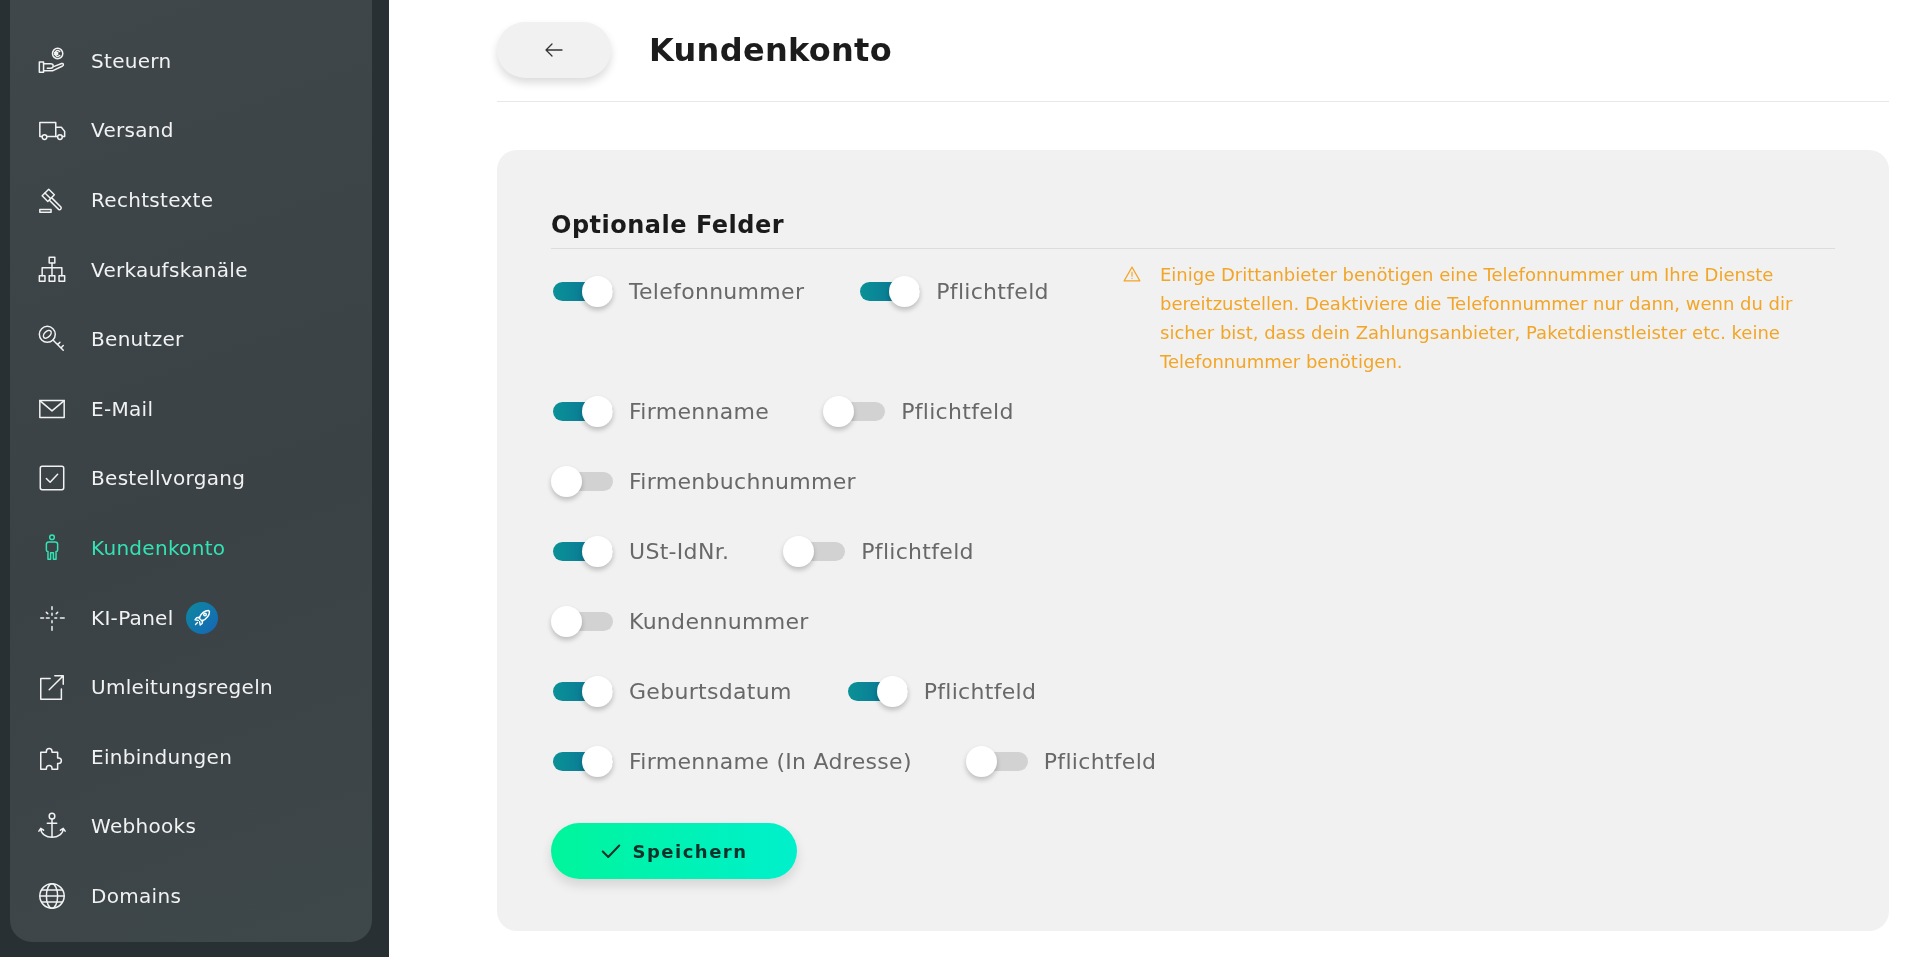  What do you see at coordinates (699, 412) in the screenshot?
I see `field-label: Firmenname` at bounding box center [699, 412].